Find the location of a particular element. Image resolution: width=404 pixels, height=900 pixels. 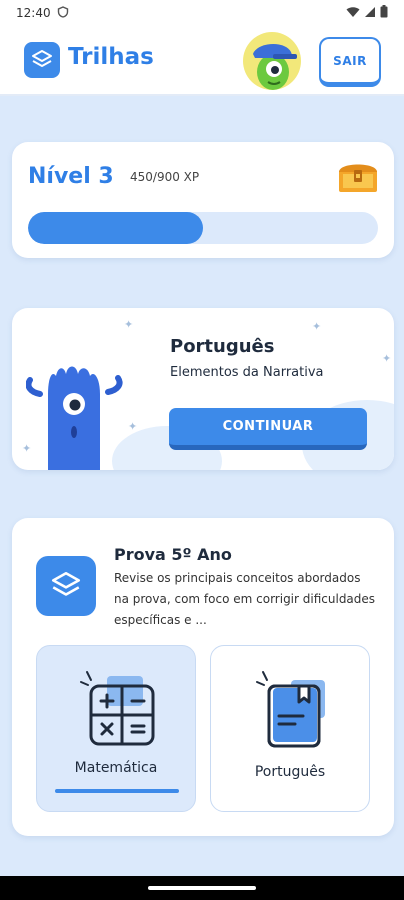

avatar is located at coordinates (272, 61).